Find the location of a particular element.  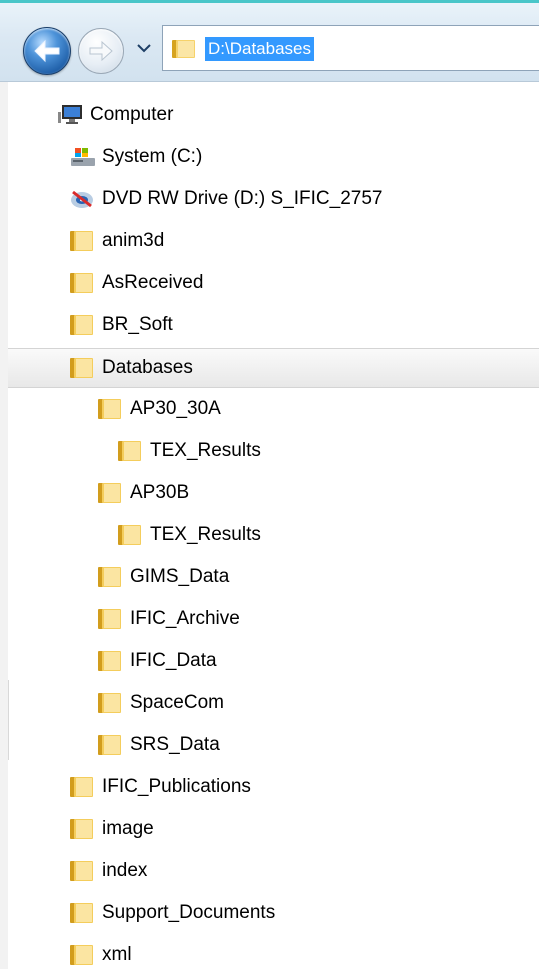

tree-item-label: DVD RW Drive (D:) S_IFIC_2757 is located at coordinates (242, 198).